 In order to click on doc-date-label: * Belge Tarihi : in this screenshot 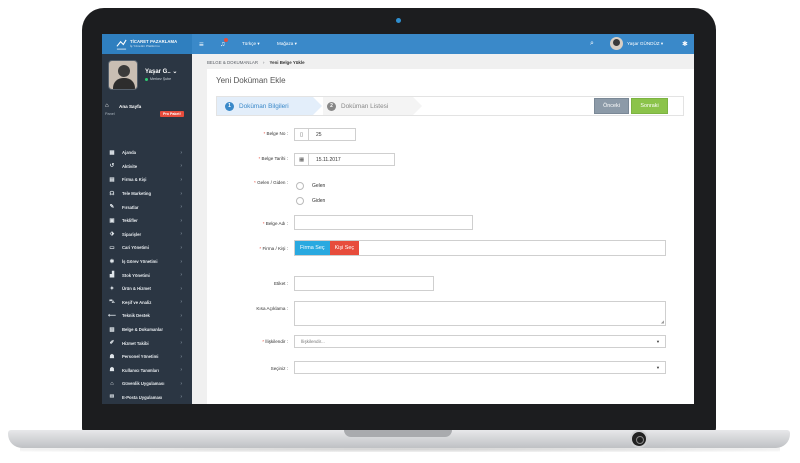, I will do `click(273, 158)`.